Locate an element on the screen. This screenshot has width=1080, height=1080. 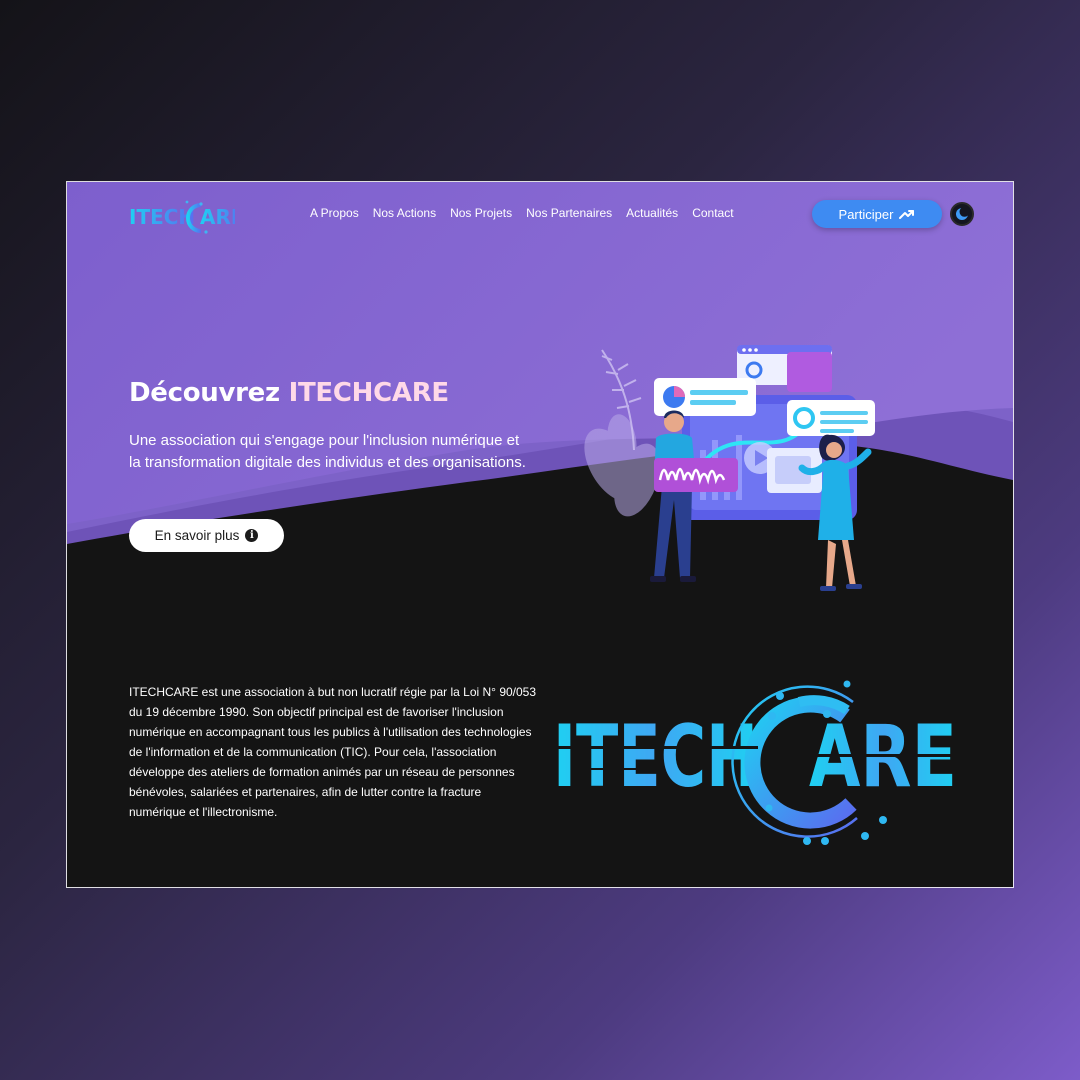
nav-item-actualites: Actualités is located at coordinates (652, 213).